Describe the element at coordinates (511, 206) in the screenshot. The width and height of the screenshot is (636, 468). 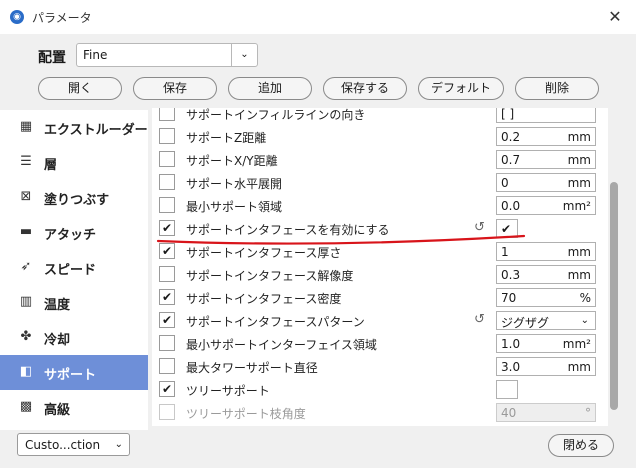
I see `setting-value: 0.0` at that location.